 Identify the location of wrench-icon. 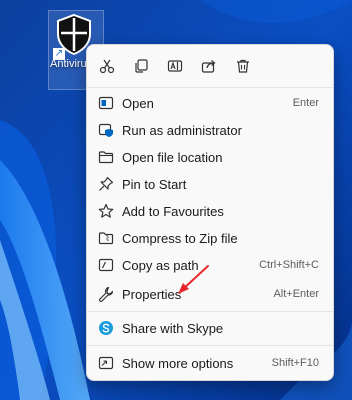
(106, 294).